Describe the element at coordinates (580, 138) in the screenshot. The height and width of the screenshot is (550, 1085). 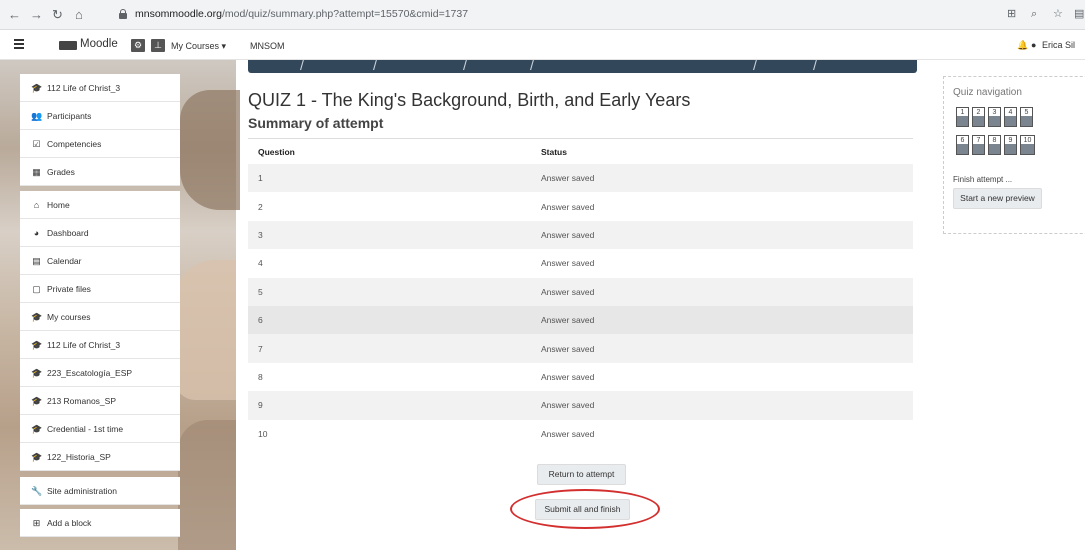
I see `divider` at that location.